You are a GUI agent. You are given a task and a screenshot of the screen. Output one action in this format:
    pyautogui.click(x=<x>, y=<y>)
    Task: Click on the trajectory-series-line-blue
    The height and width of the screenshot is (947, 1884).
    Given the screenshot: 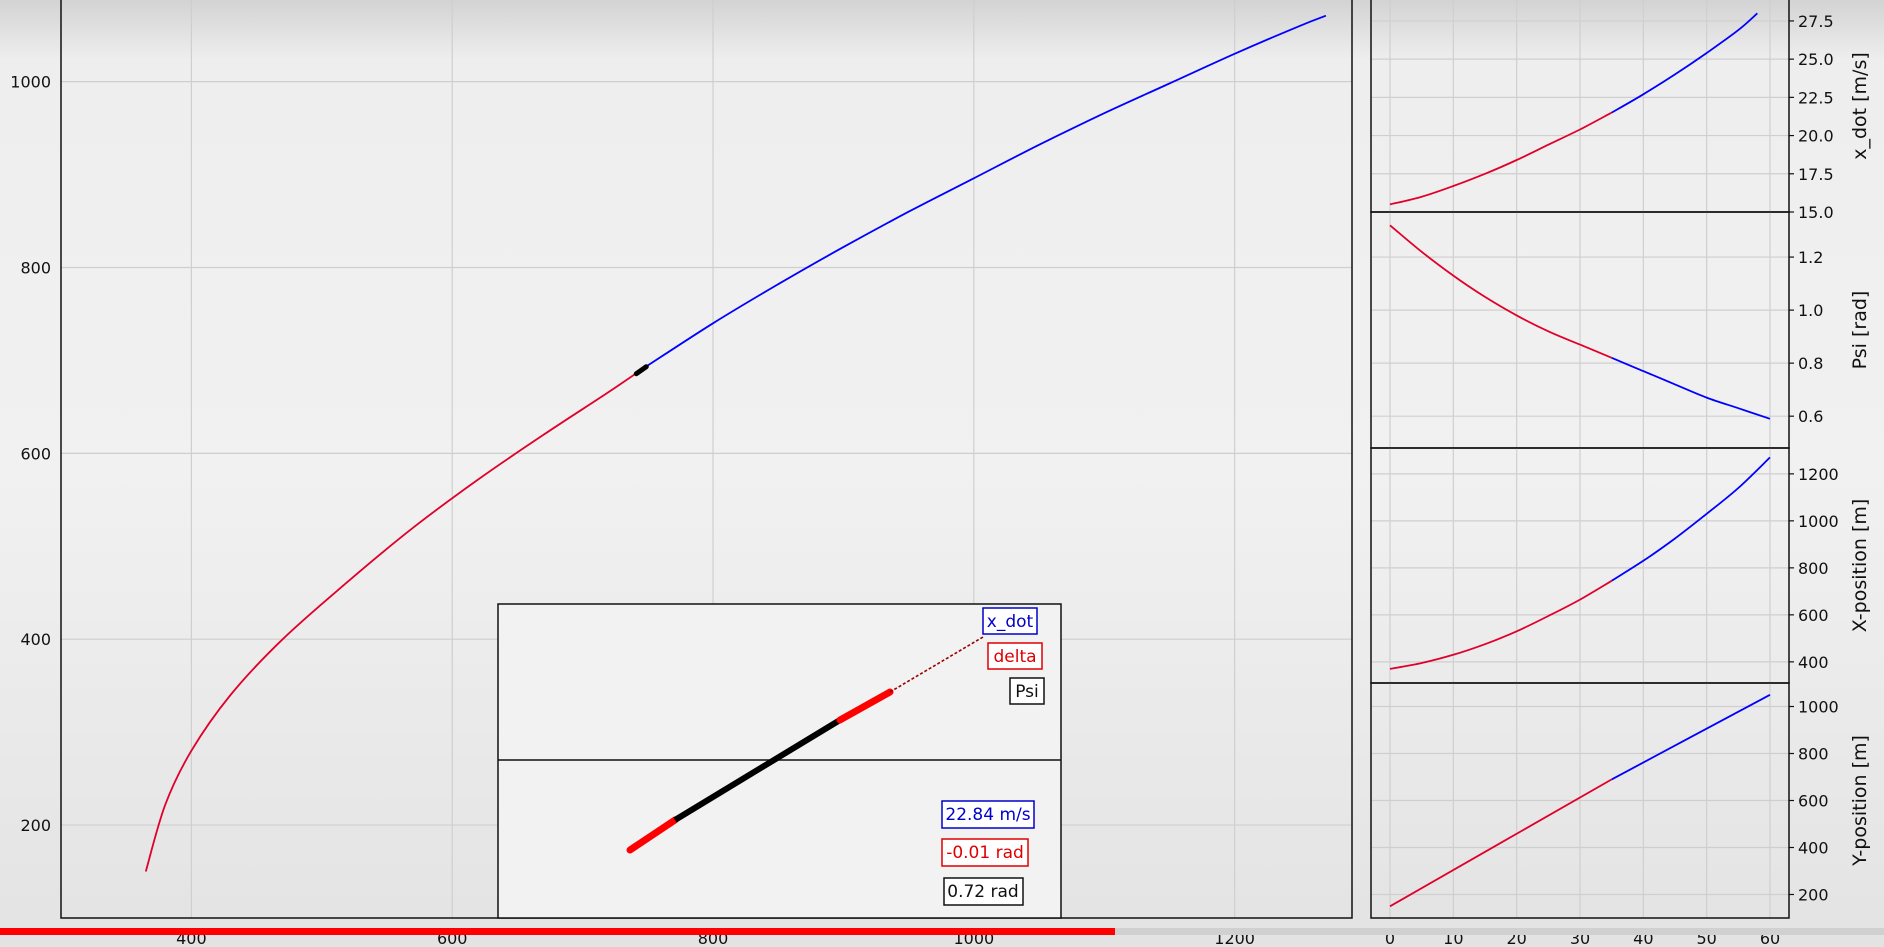 What is the action you would take?
    pyautogui.click(x=983, y=192)
    